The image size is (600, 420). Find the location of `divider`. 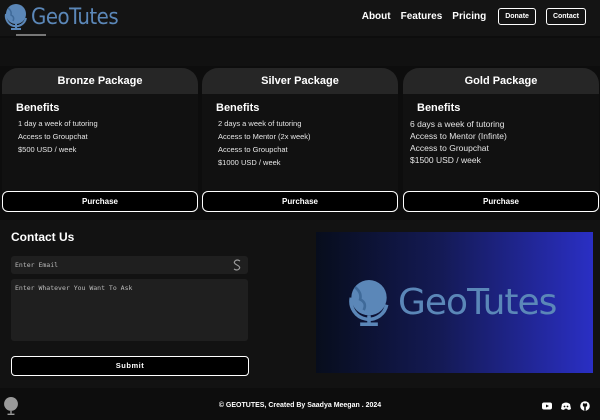

divider is located at coordinates (31, 35).